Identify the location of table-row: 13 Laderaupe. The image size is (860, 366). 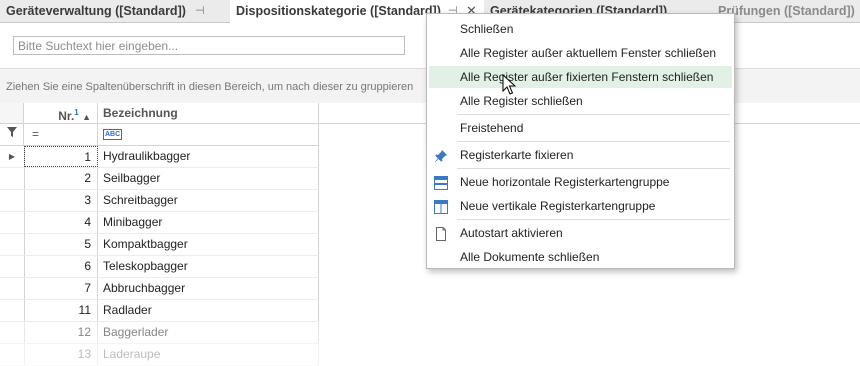
(159, 355).